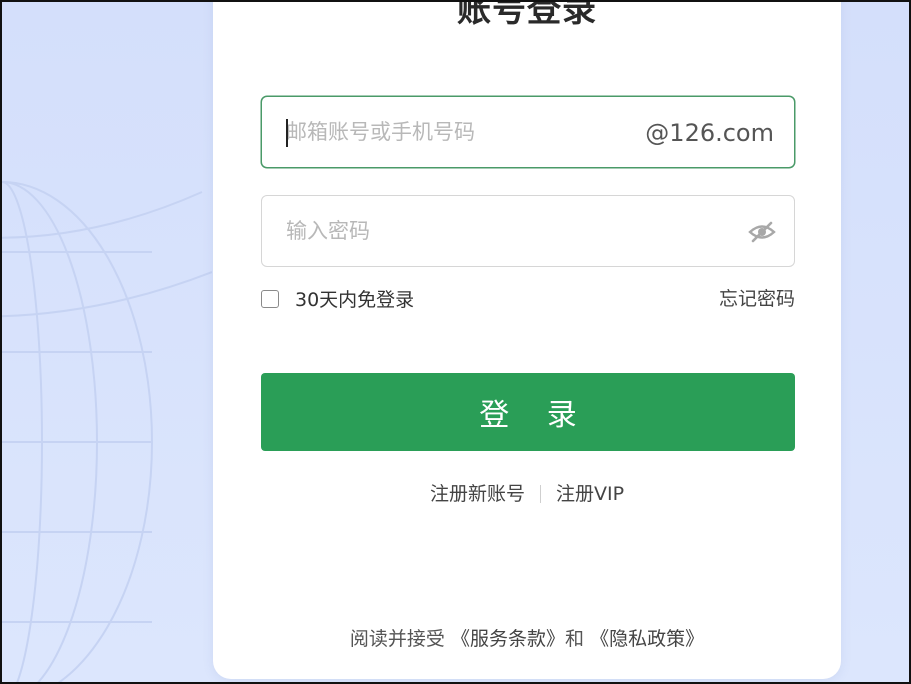 Image resolution: width=911 pixels, height=684 pixels. Describe the element at coordinates (527, 15) in the screenshot. I see `login-title: 账号登录` at that location.